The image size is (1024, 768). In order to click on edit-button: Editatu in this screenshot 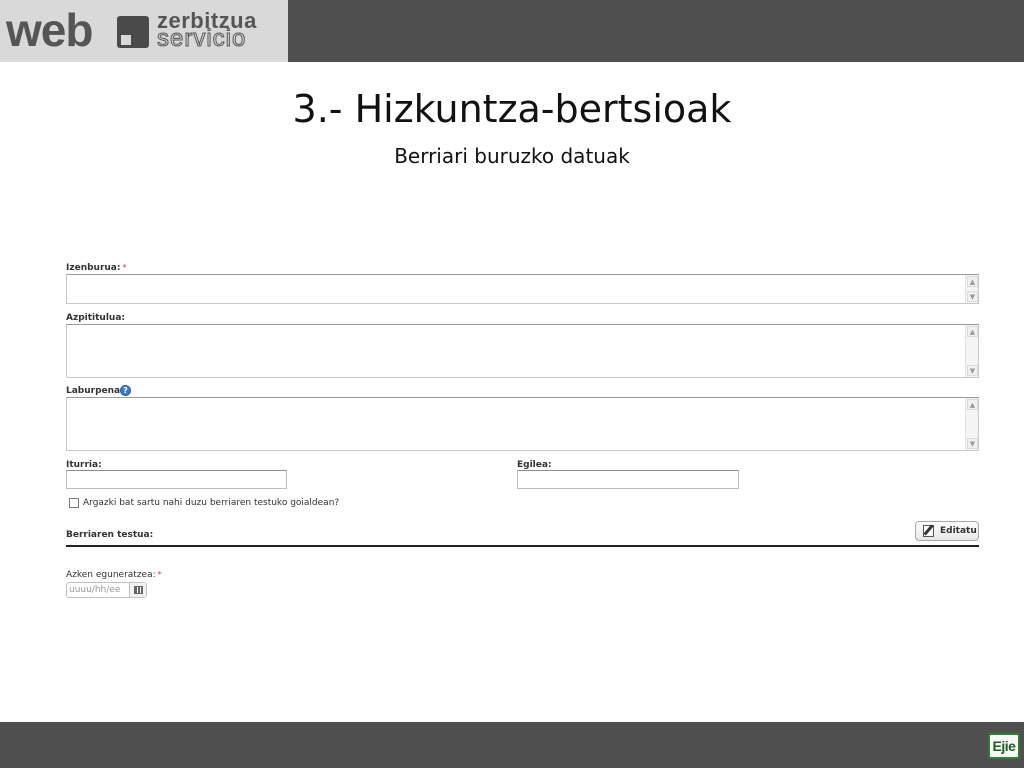, I will do `click(947, 531)`.